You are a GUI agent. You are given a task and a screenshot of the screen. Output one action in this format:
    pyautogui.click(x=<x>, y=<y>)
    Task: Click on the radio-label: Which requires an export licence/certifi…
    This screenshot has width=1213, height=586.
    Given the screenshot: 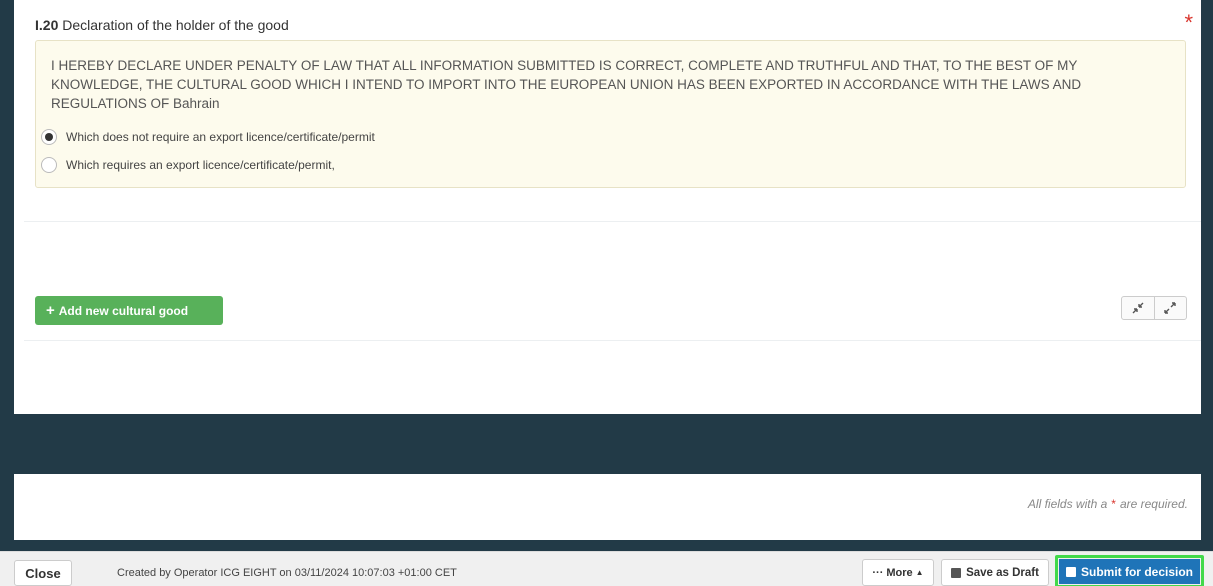 What is the action you would take?
    pyautogui.click(x=200, y=165)
    